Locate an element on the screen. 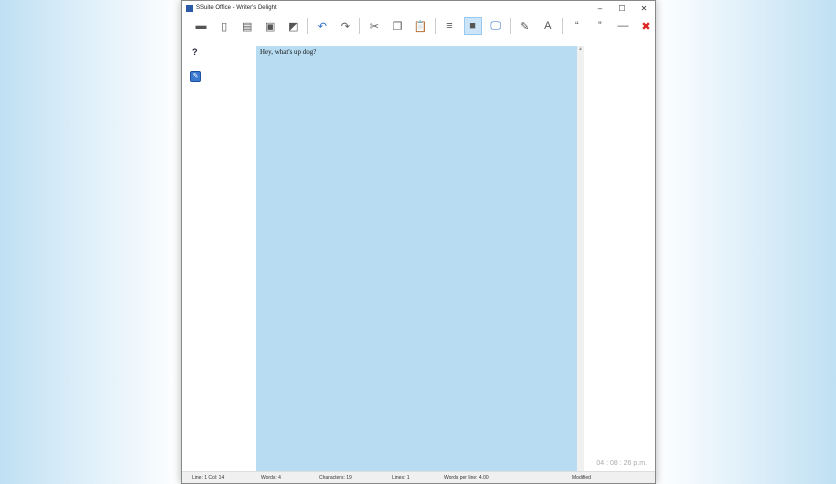 The height and width of the screenshot is (484, 836). save-icon: ▣ is located at coordinates (270, 26).